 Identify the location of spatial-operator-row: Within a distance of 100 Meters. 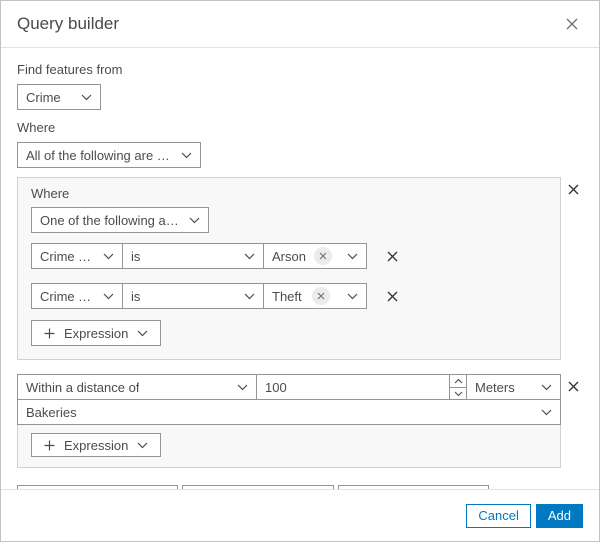
(289, 387).